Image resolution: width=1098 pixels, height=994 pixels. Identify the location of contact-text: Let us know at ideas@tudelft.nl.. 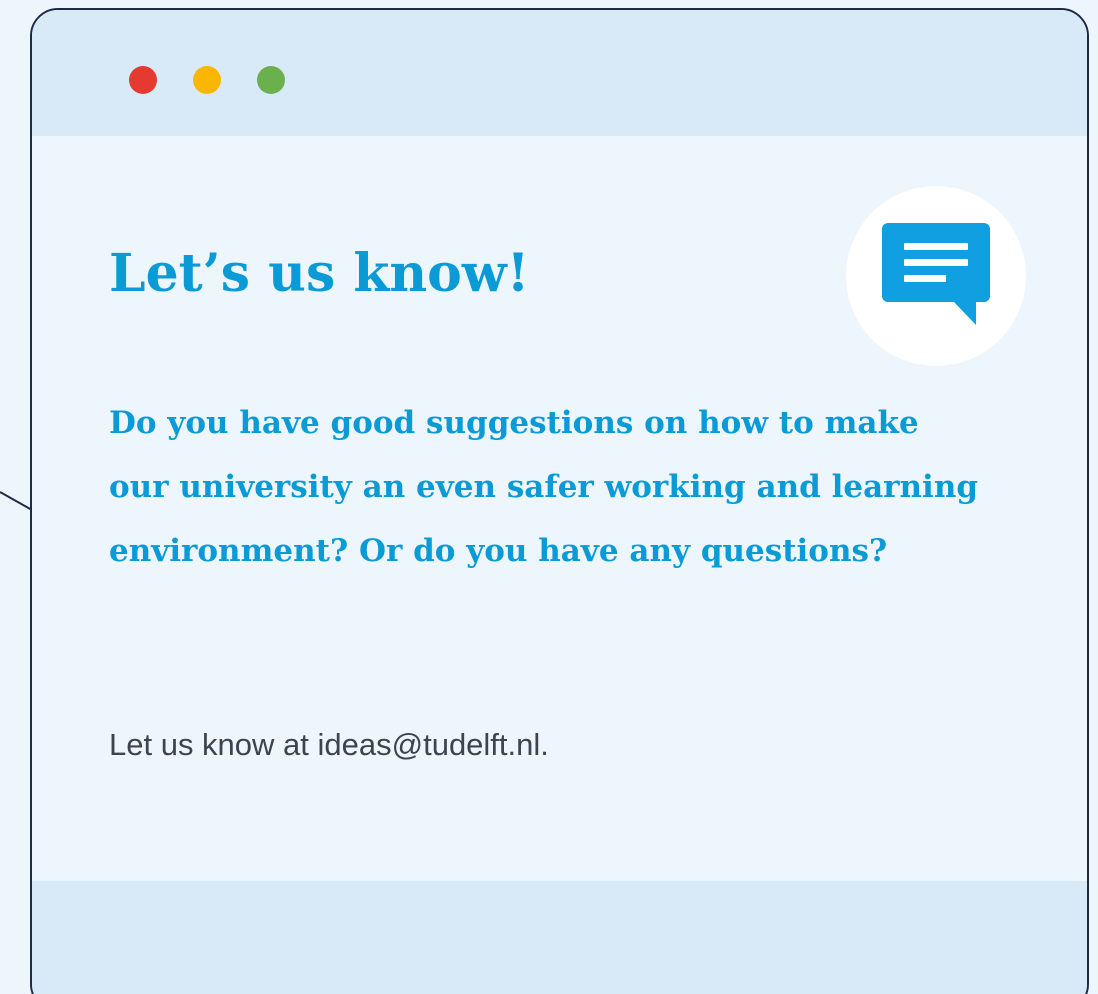
(329, 744).